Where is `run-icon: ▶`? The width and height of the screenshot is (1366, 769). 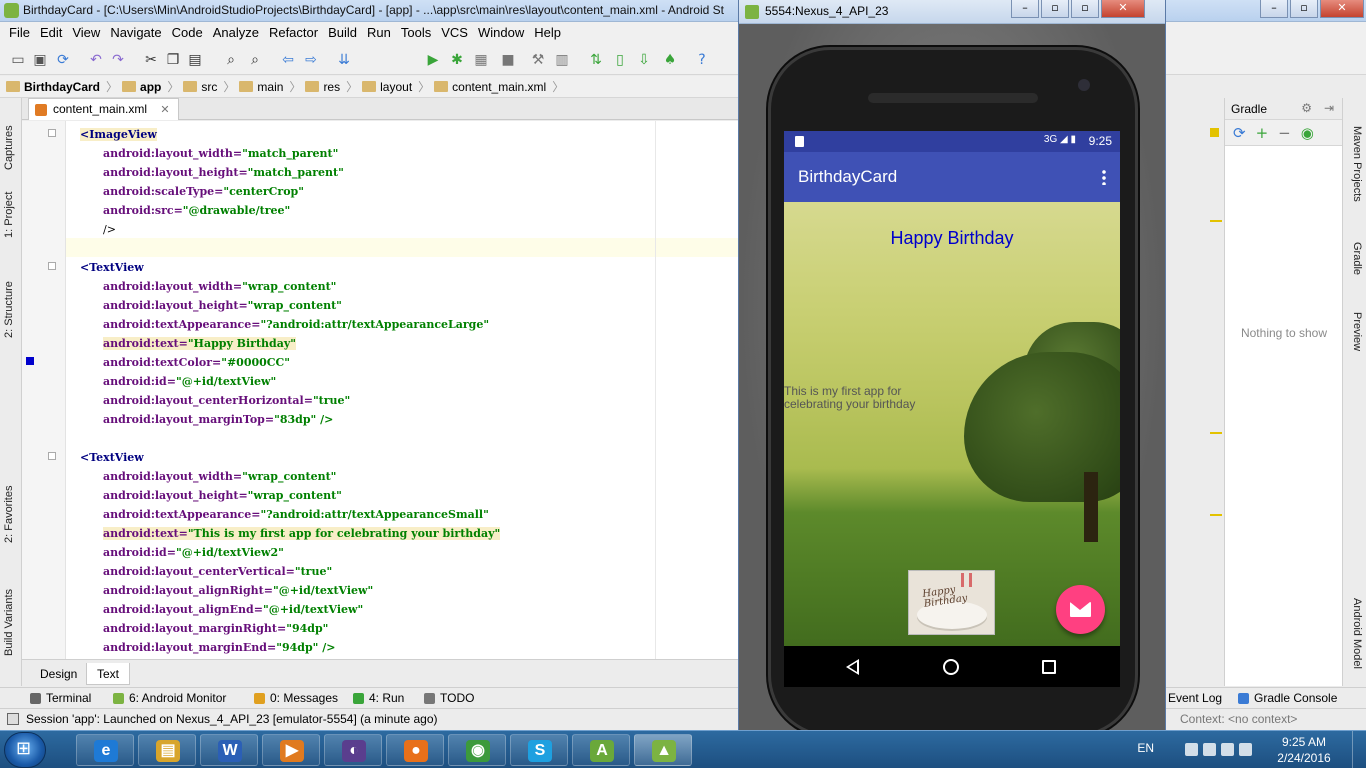
run-icon: ▶ is located at coordinates (433, 60).